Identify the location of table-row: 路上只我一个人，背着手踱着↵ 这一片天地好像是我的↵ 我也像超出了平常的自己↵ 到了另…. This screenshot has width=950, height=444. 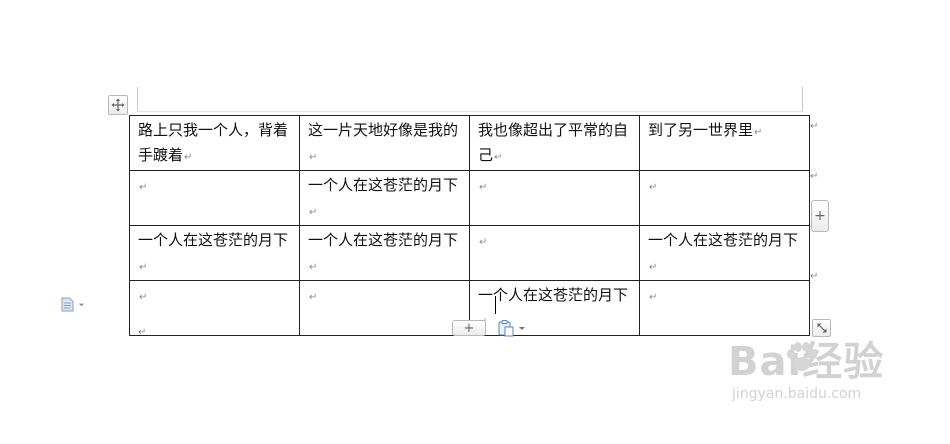
(469, 143).